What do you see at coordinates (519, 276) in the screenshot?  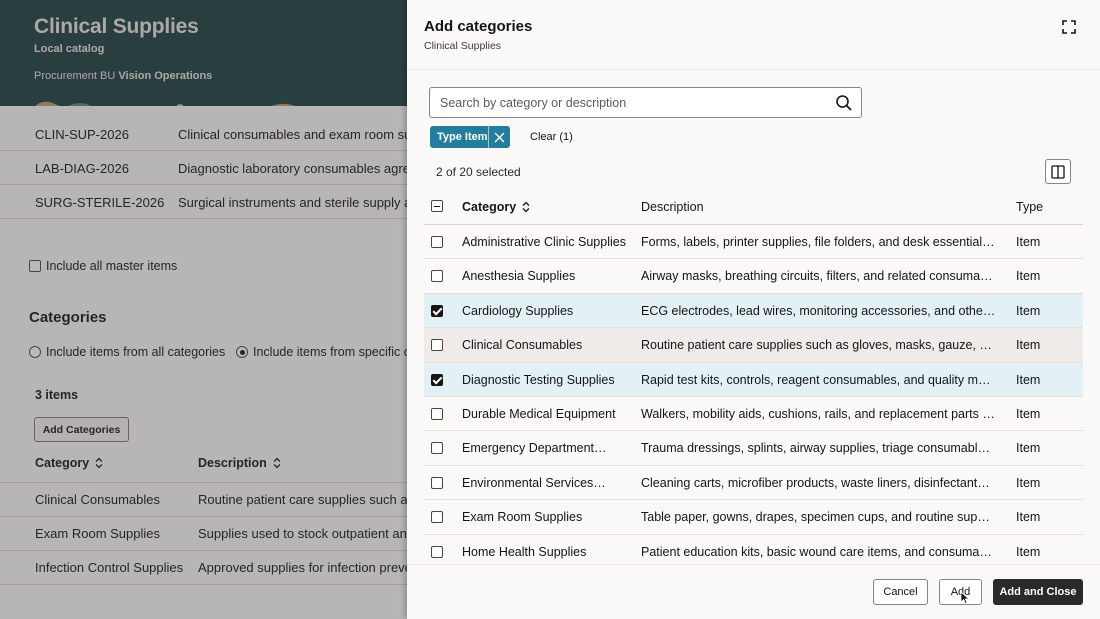 I see `row-category: Anesthesia Supplies` at bounding box center [519, 276].